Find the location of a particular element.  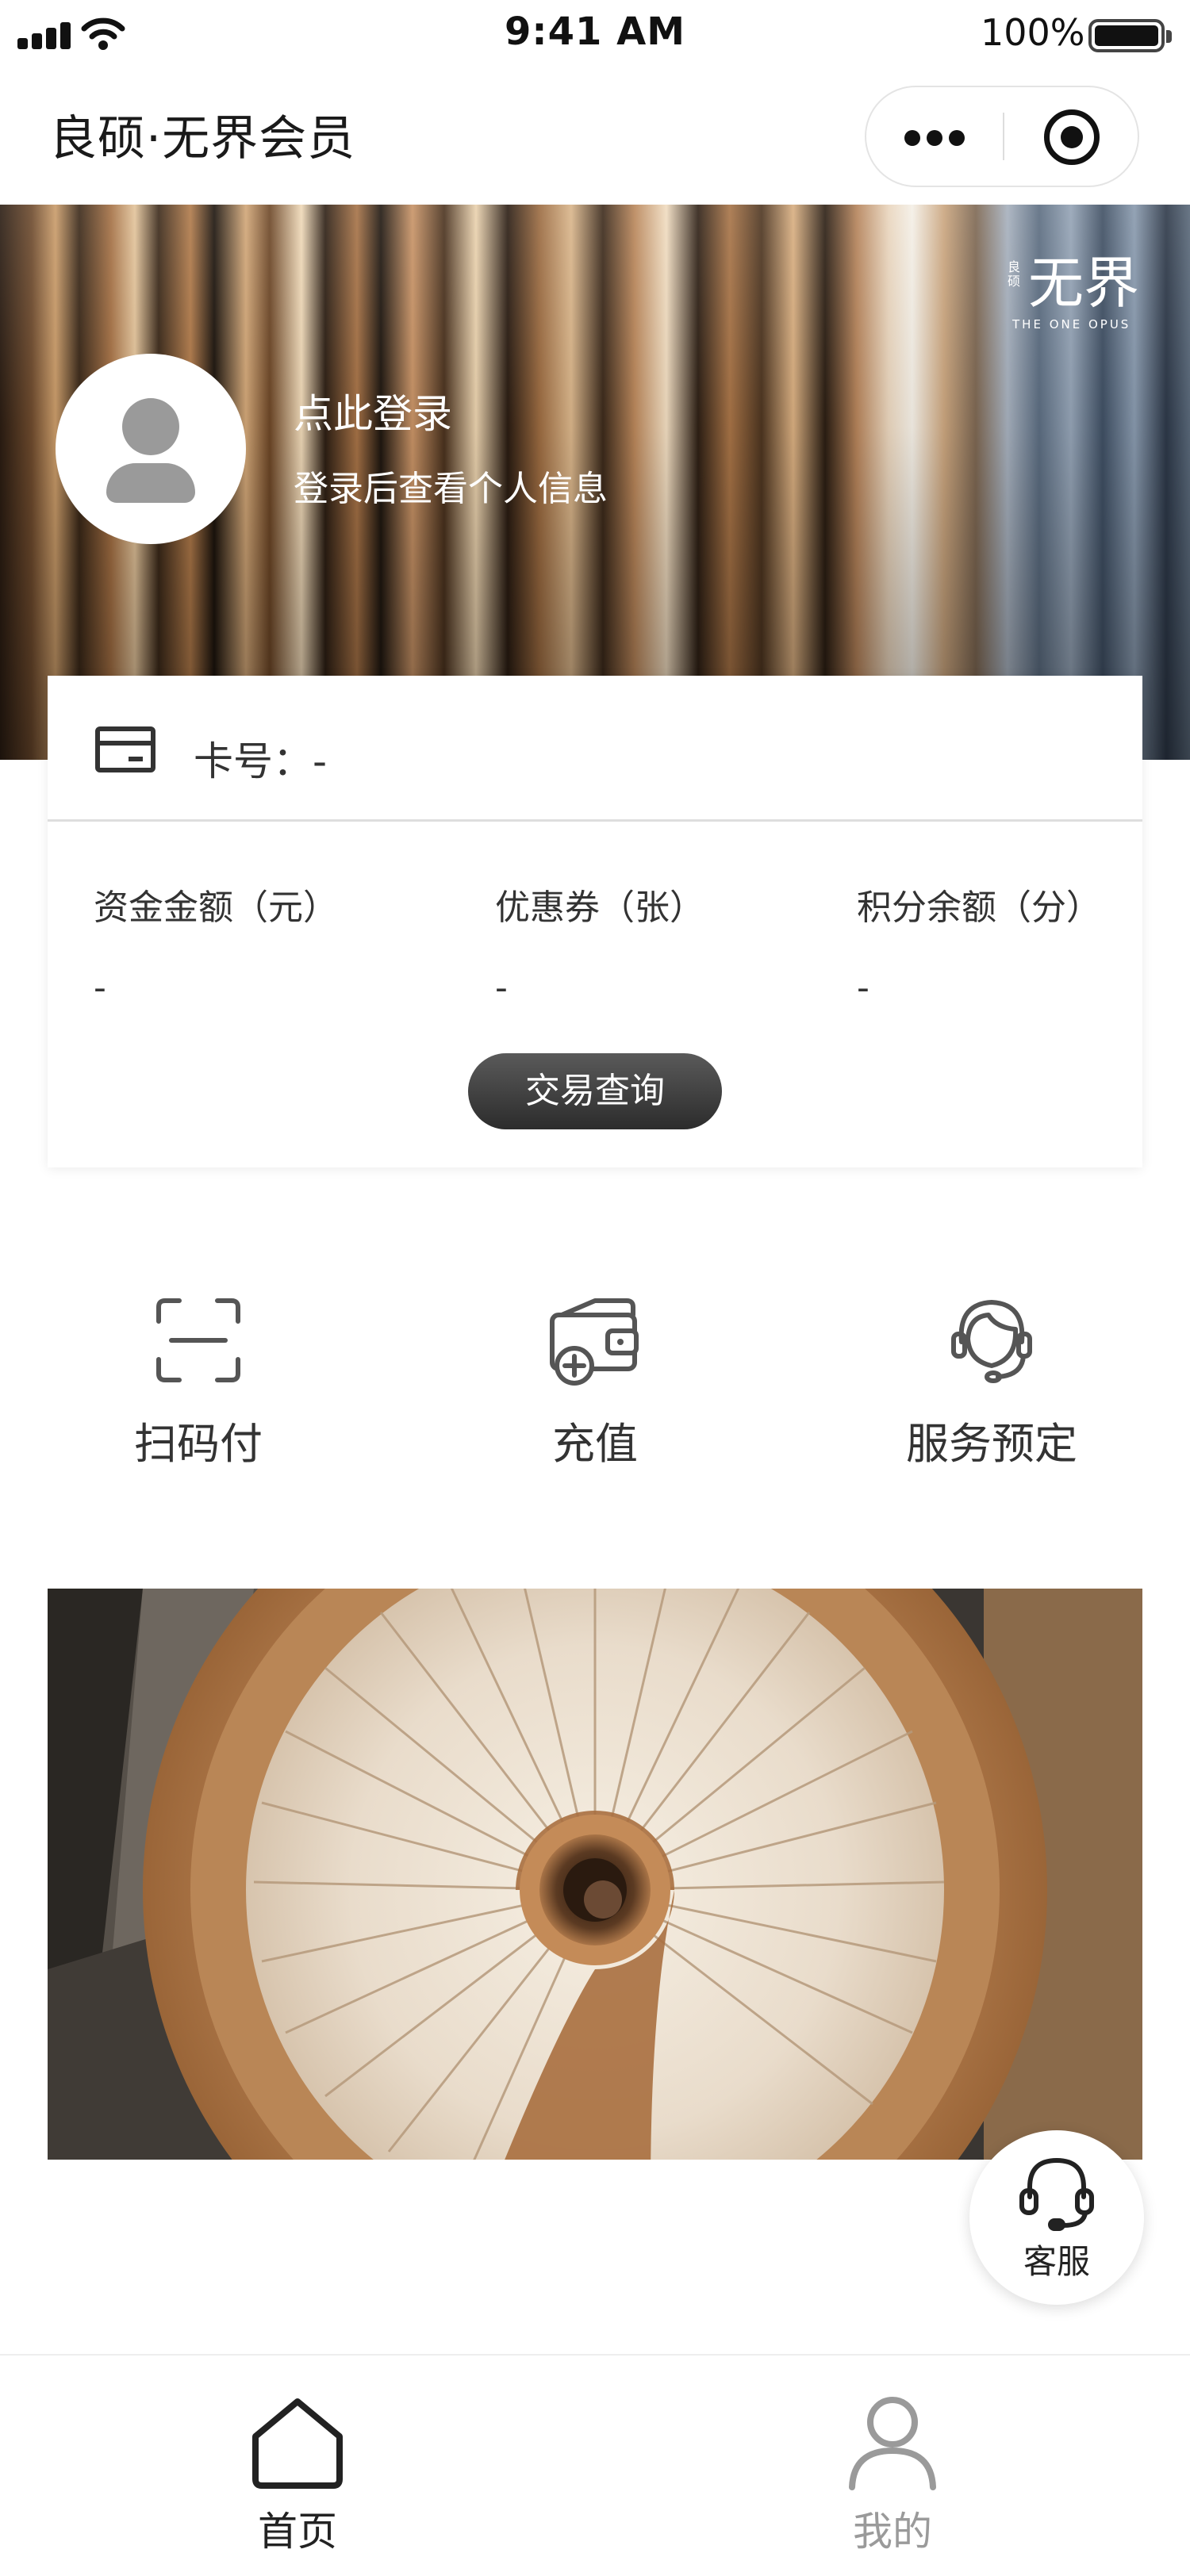

tab-label: 我的 is located at coordinates (892, 2532).